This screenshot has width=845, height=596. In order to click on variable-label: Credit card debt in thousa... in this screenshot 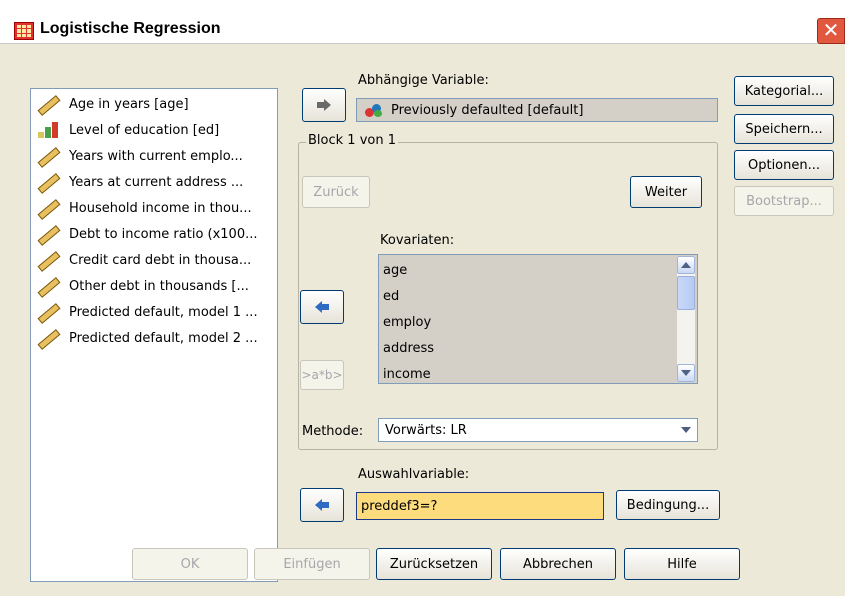, I will do `click(160, 260)`.